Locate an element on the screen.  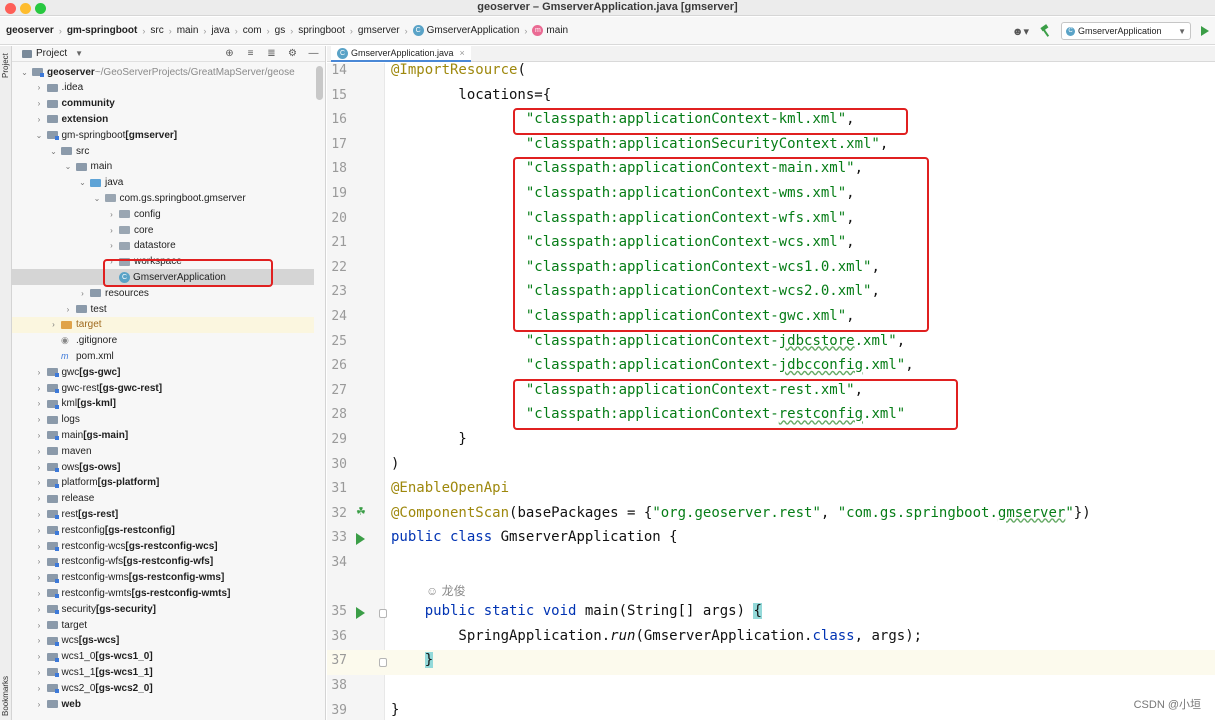
tree-item-wcs: › wcs [gs-wcs] is located at coordinates (163, 641).